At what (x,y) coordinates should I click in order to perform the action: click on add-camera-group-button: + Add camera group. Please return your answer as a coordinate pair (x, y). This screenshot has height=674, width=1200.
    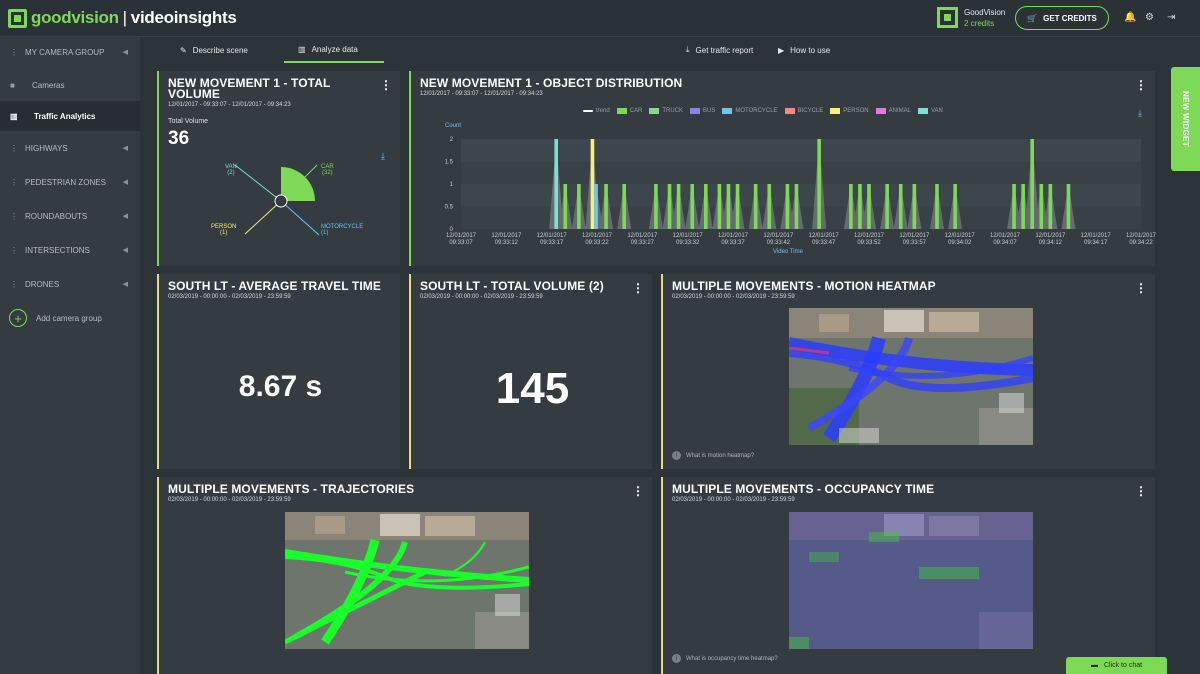
    Looking at the image, I should click on (55, 318).